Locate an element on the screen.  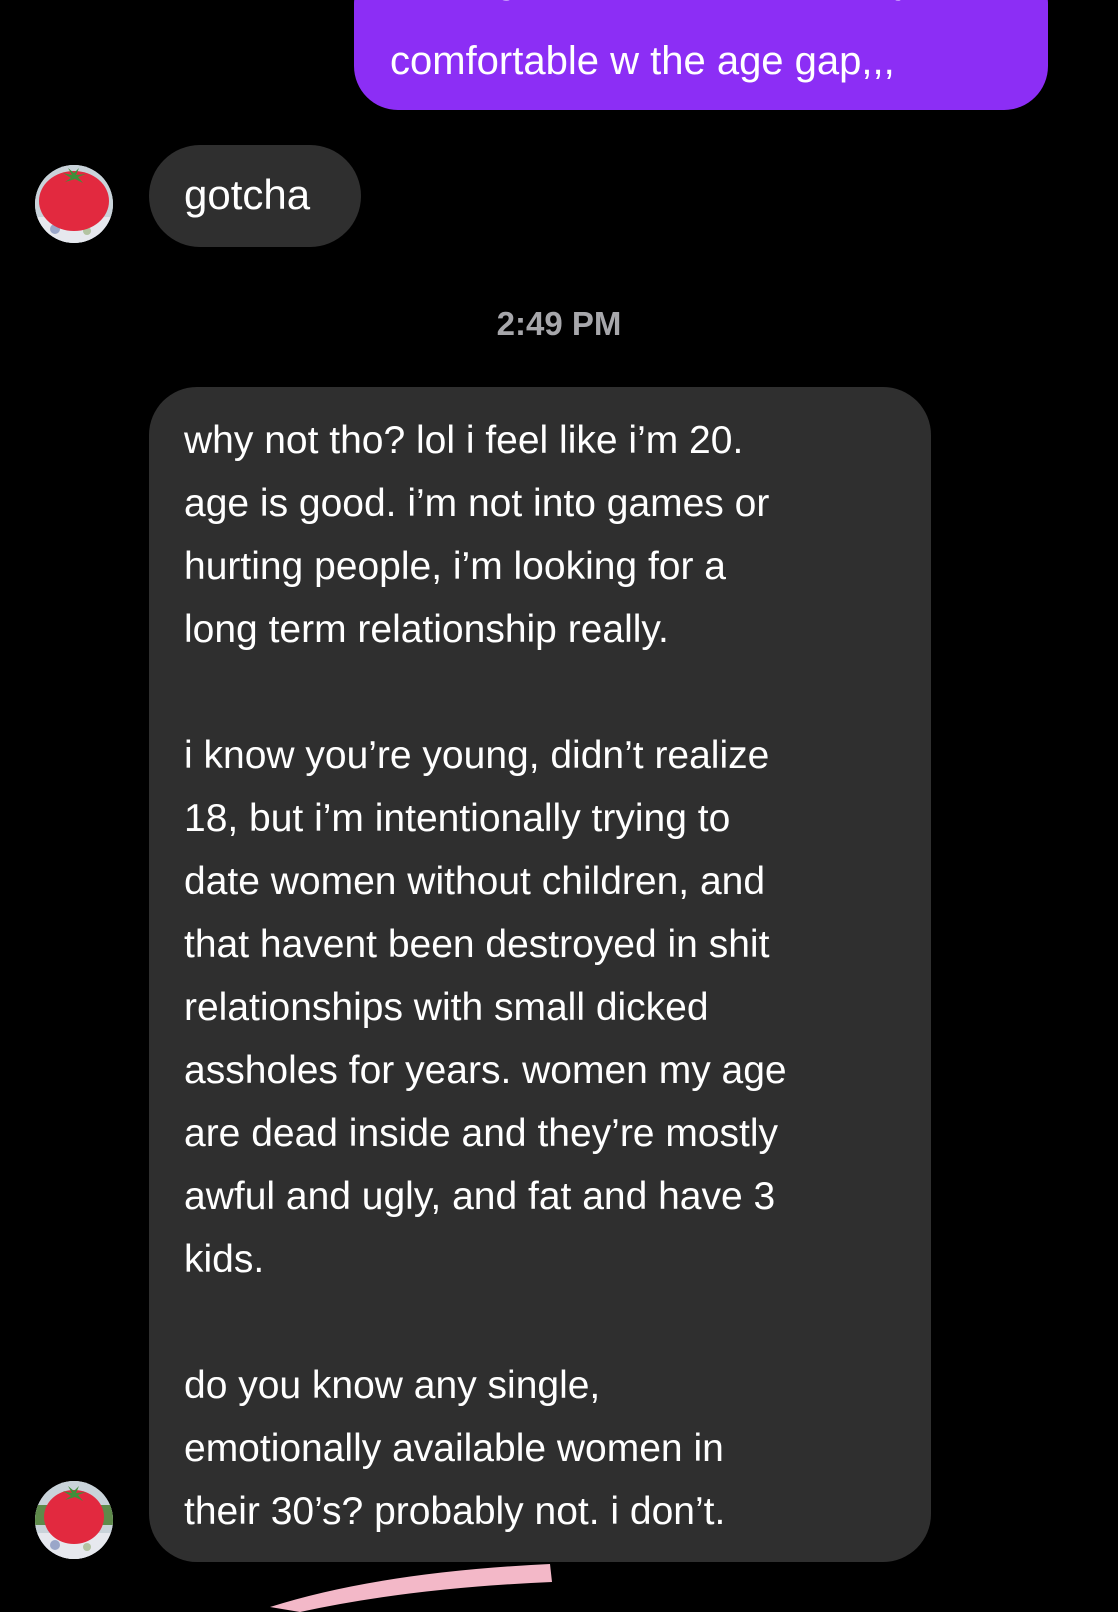
received-message-bubble: gotcha is located at coordinates (255, 196).